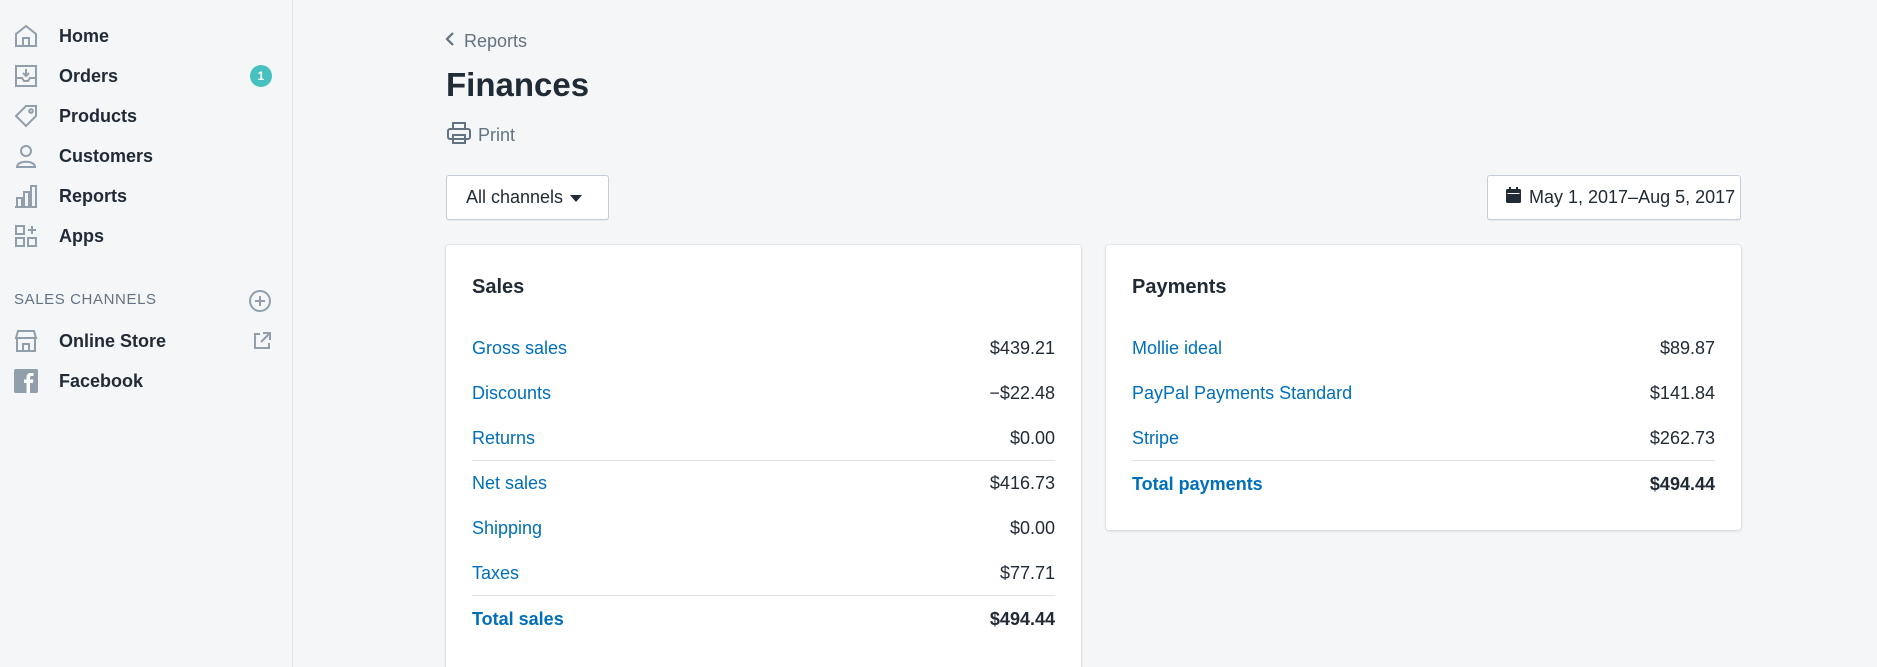  Describe the element at coordinates (503, 438) in the screenshot. I see `sales-row-link: Returns` at that location.